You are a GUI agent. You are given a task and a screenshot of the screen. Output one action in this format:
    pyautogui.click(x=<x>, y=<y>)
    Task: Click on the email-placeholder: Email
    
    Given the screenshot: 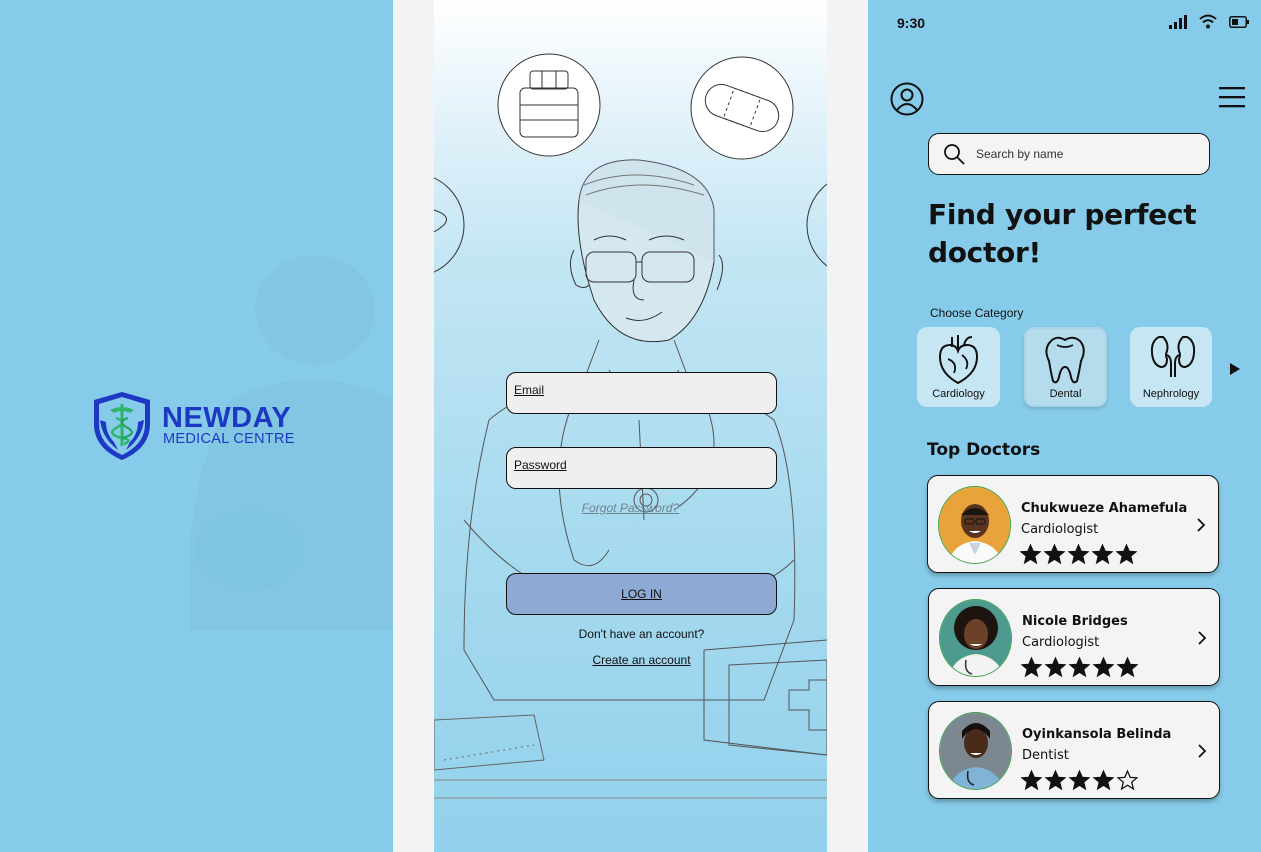 What is the action you would take?
    pyautogui.click(x=529, y=390)
    